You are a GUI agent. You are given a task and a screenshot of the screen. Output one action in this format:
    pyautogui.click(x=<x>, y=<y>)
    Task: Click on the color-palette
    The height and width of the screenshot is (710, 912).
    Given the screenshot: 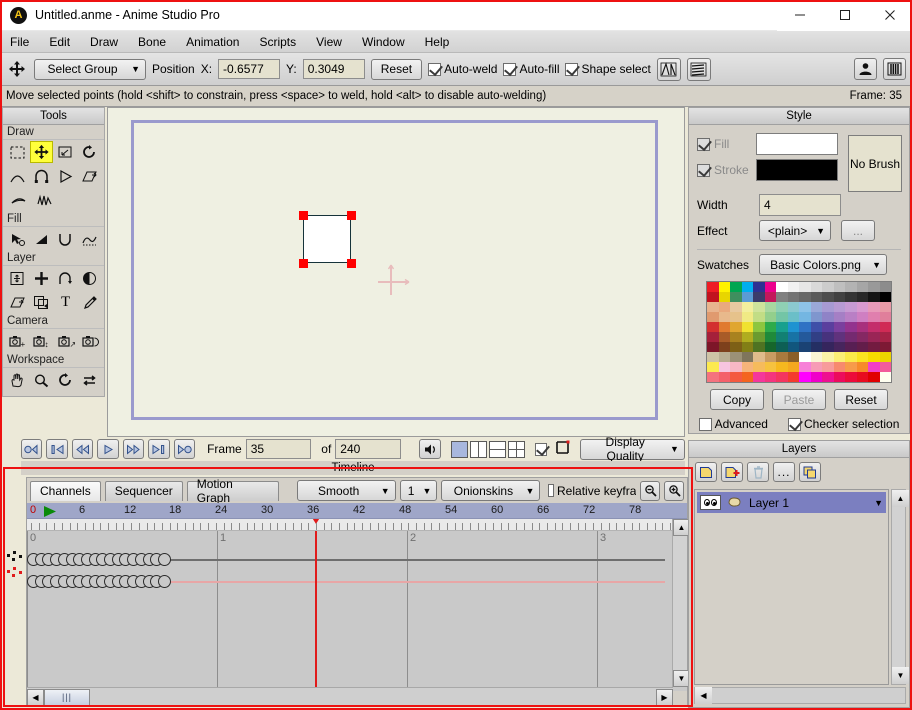 What is the action you would take?
    pyautogui.click(x=799, y=332)
    